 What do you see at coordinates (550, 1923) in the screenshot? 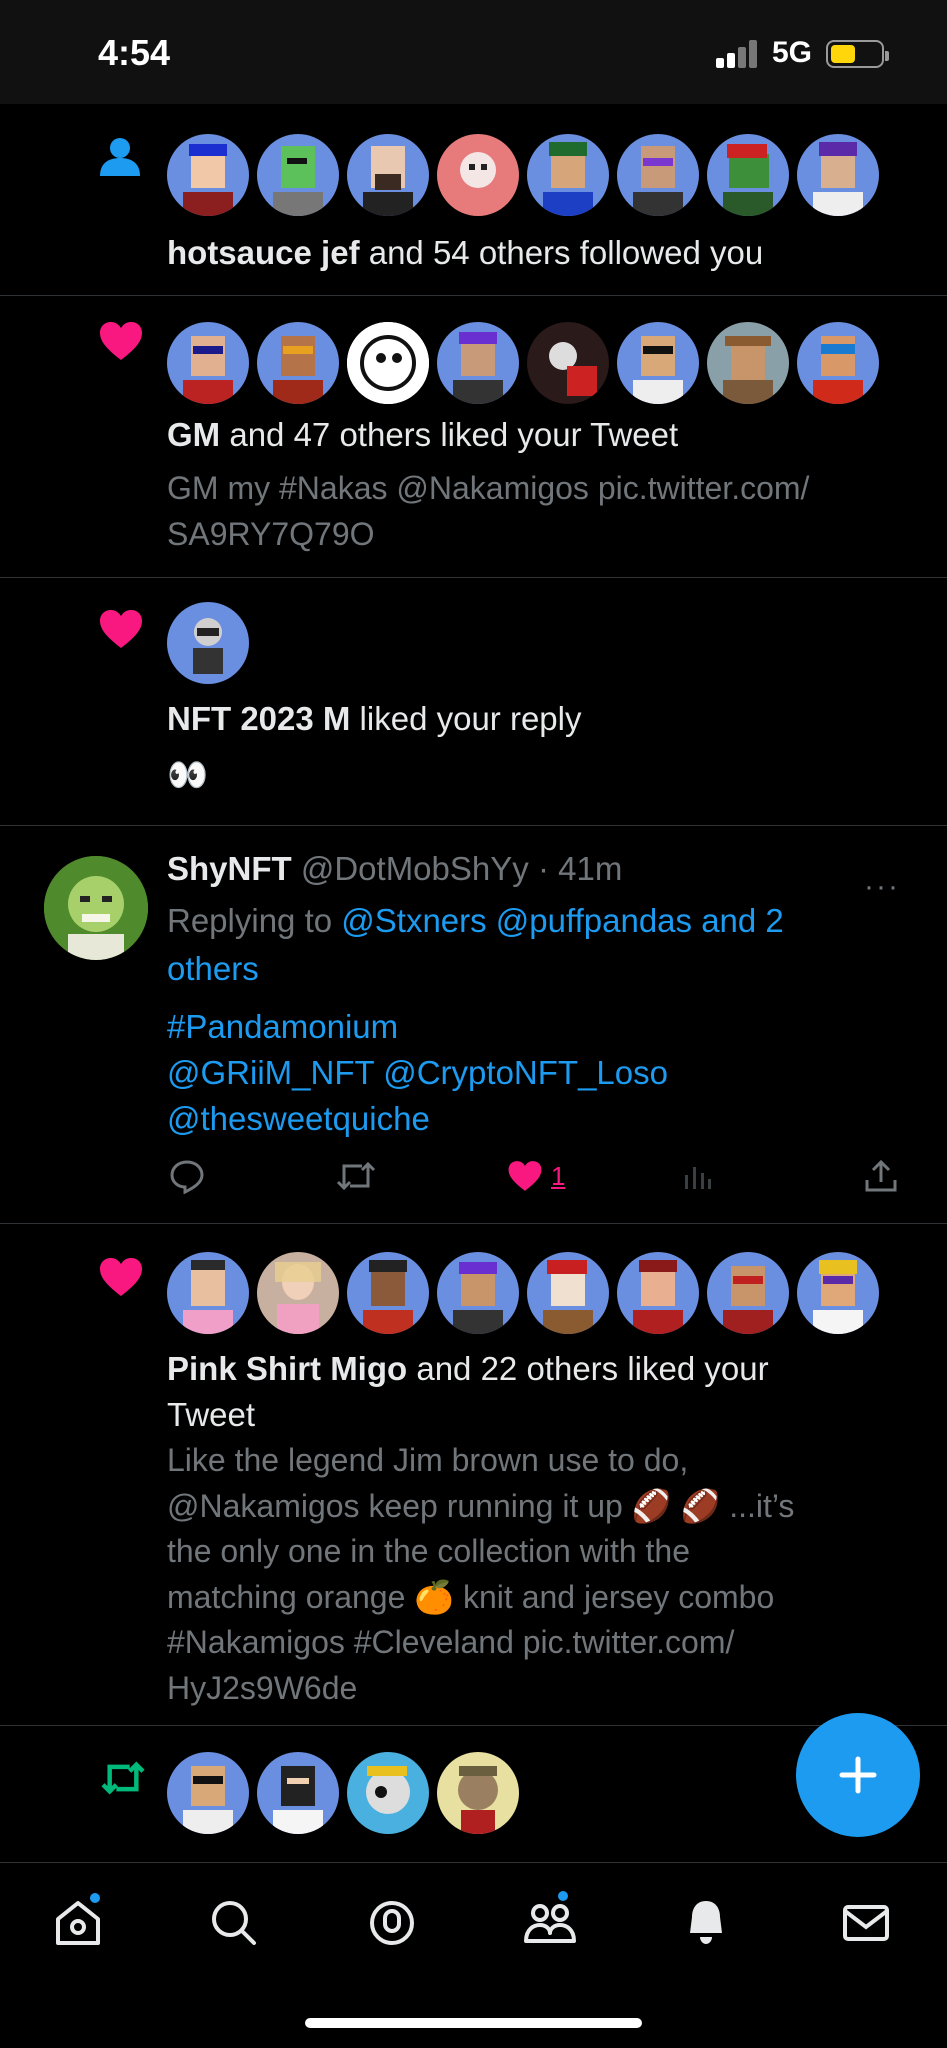
I see `communities-icon` at bounding box center [550, 1923].